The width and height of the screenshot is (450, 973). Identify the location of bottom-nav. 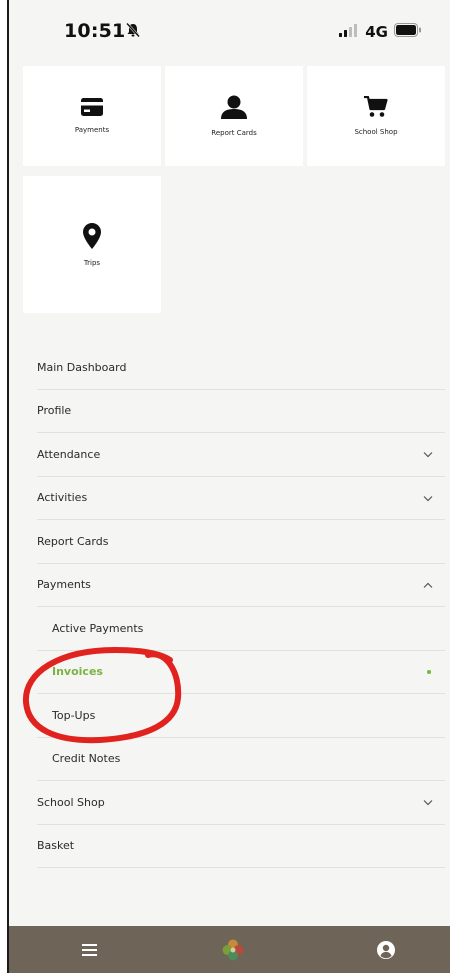
(229, 949).